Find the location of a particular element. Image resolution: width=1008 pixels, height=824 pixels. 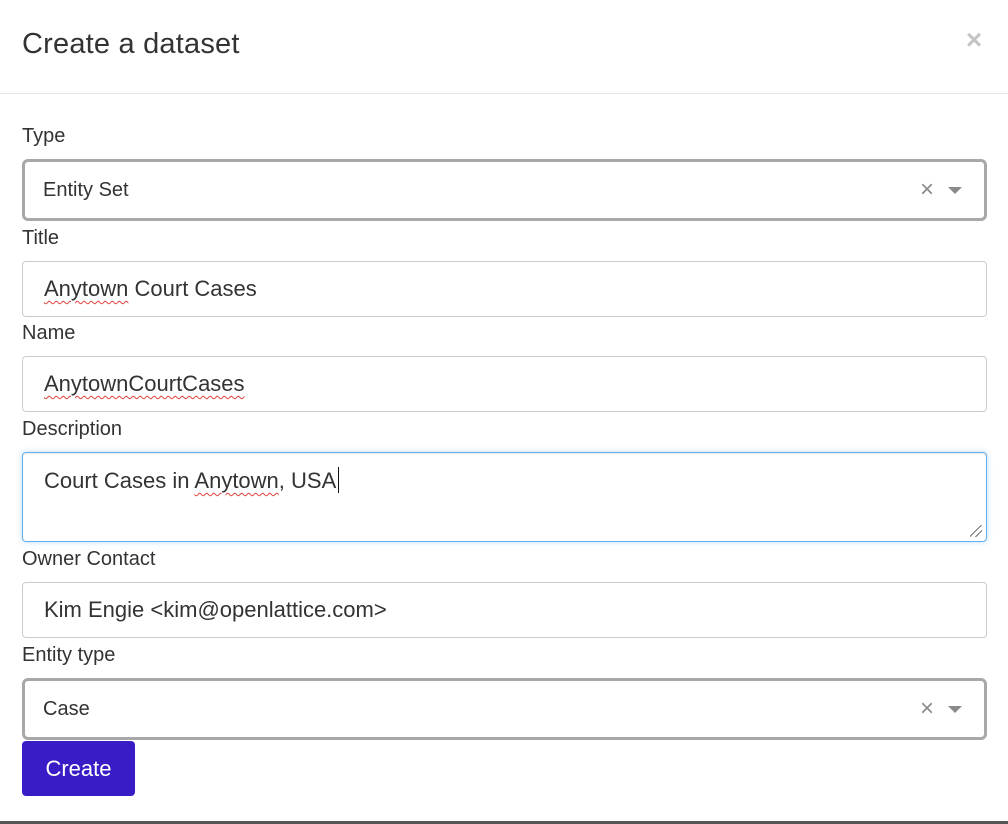

type-chevron-down-icon is located at coordinates (955, 190).